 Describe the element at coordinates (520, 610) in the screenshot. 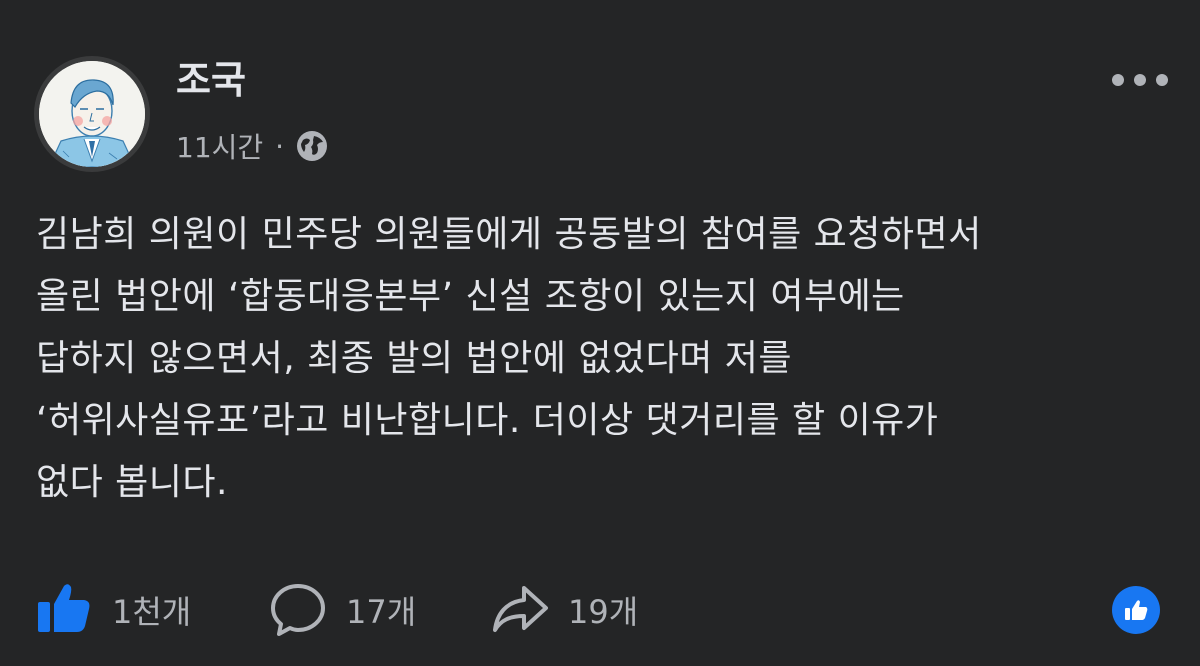

I see `share-arrow-icon` at that location.